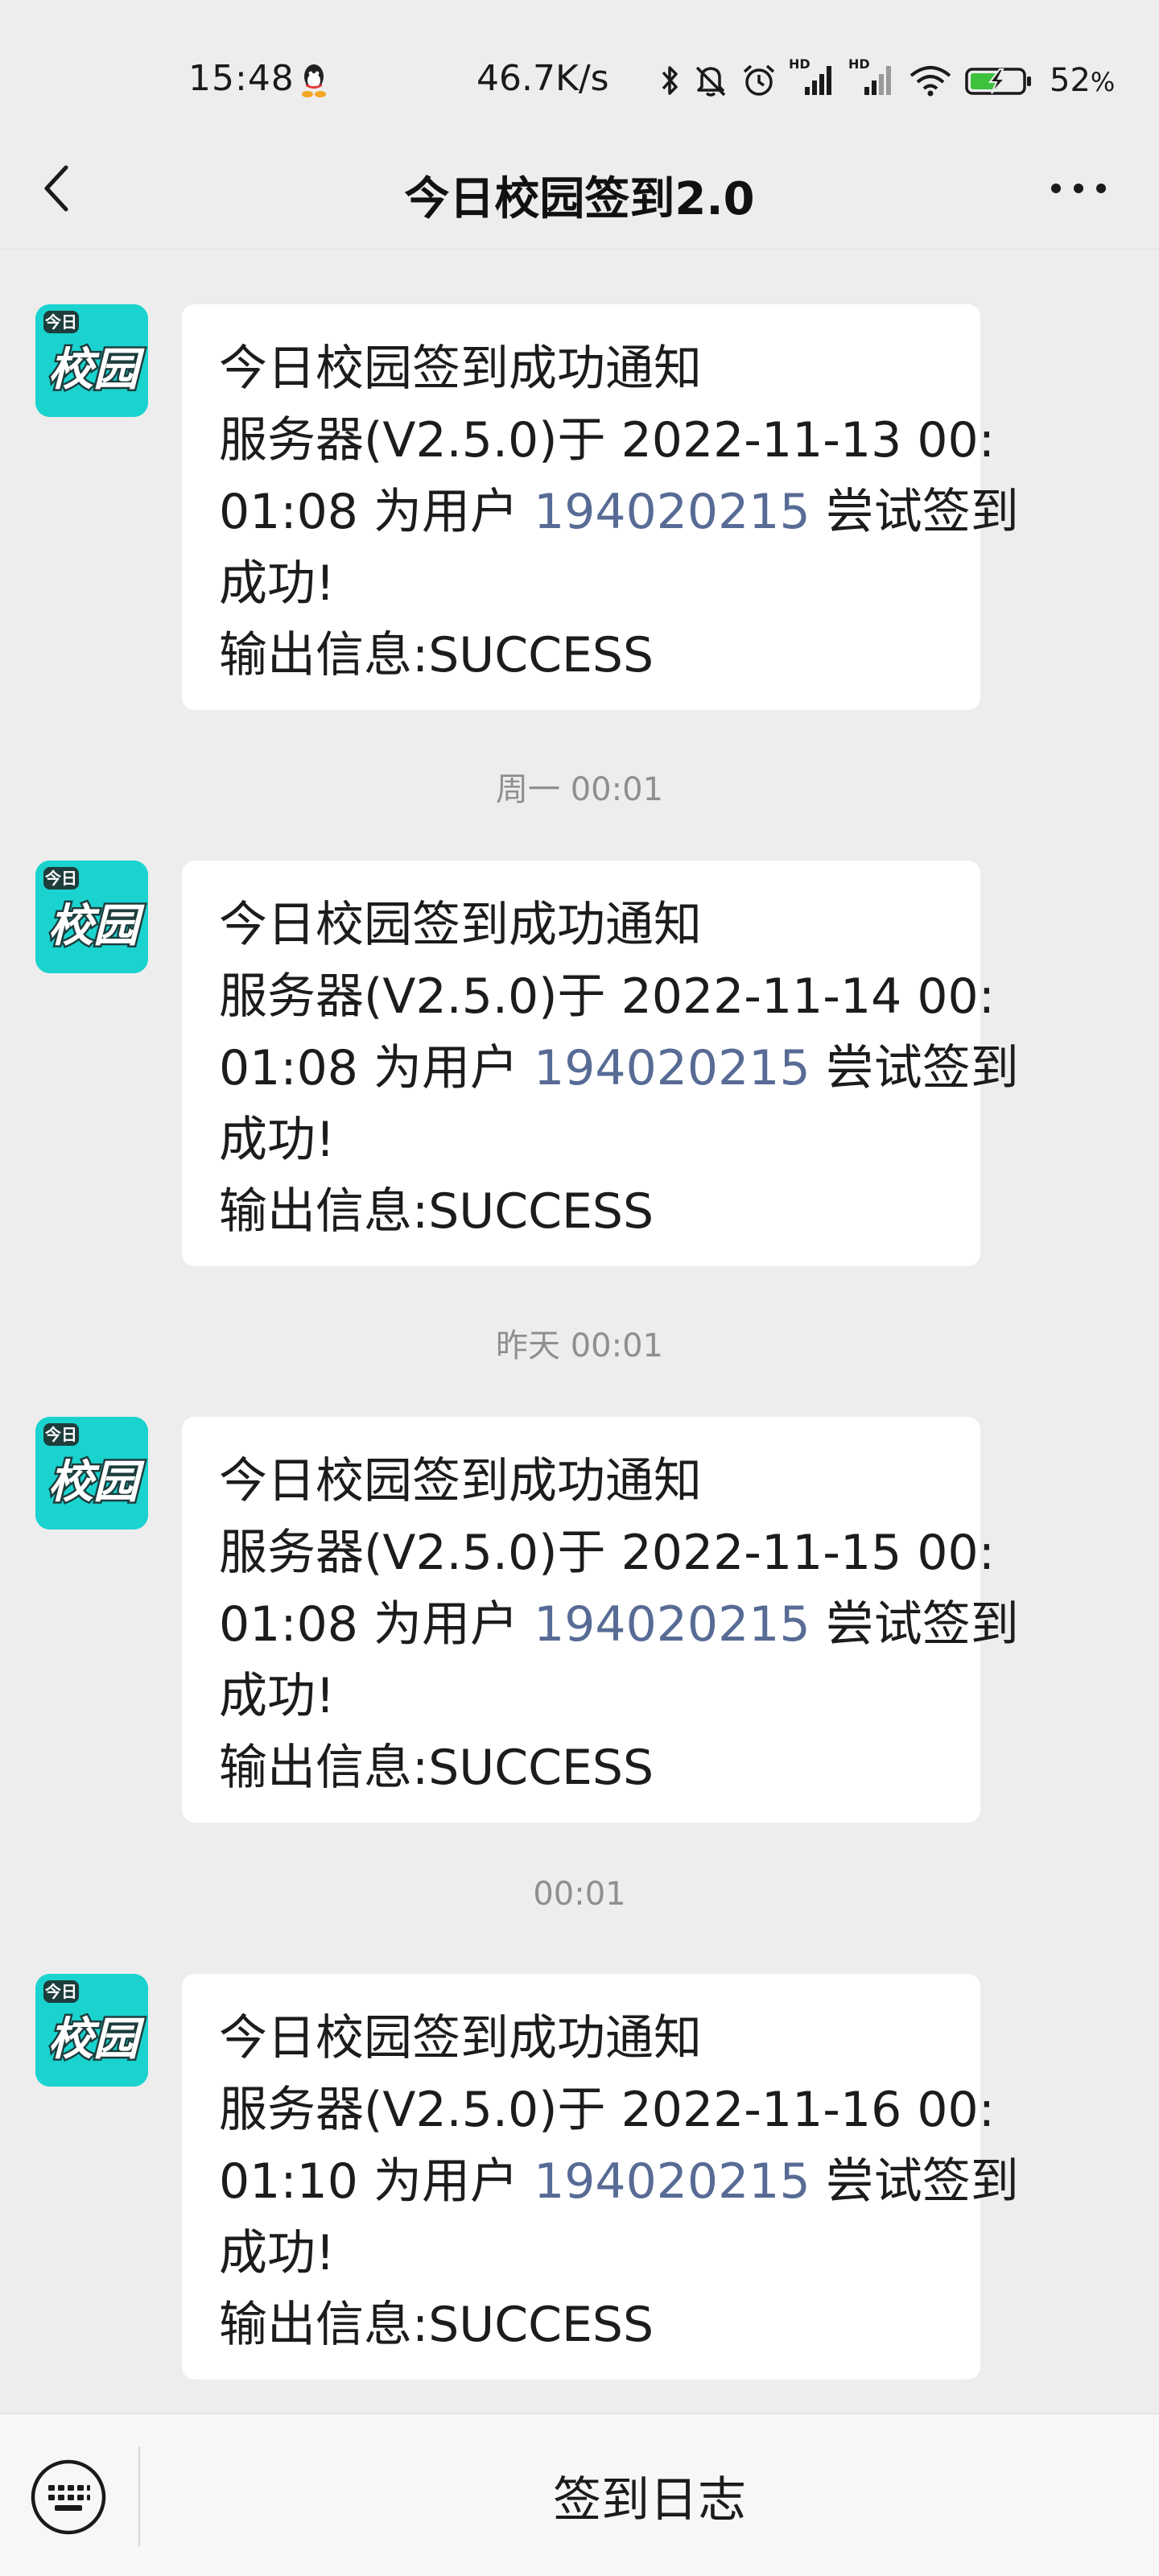 This screenshot has width=1159, height=2576. Describe the element at coordinates (313, 80) in the screenshot. I see `qq-icon` at that location.